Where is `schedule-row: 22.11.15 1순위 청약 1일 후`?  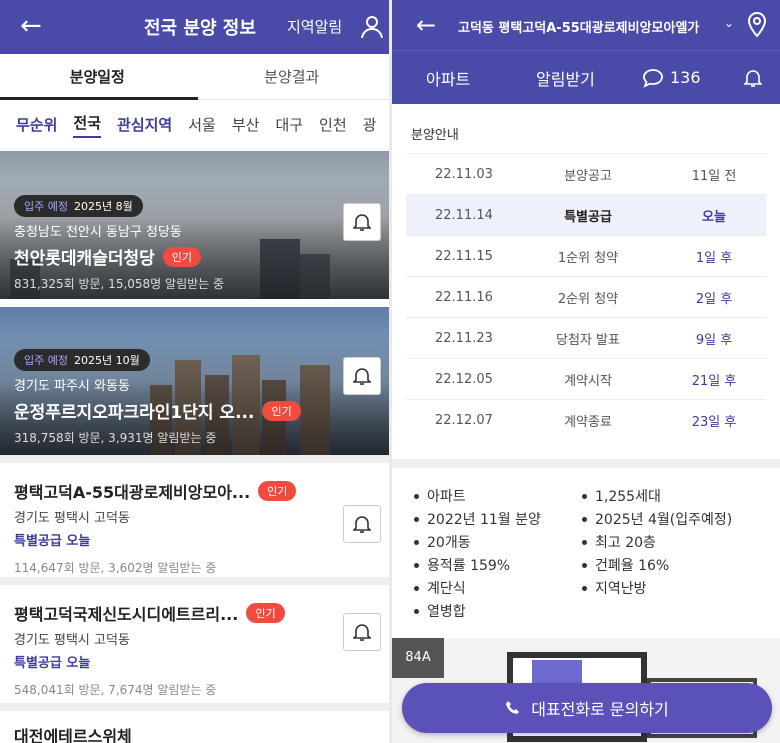 schedule-row: 22.11.15 1순위 청약 1일 후 is located at coordinates (586, 255).